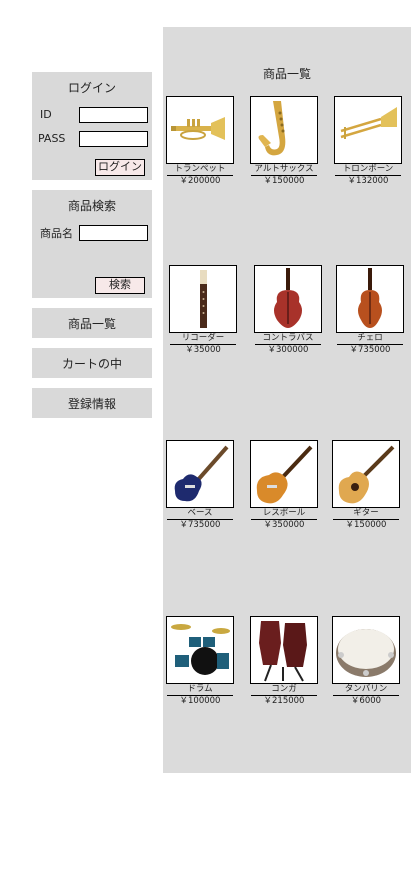 This screenshot has width=414, height=896. I want to click on product-card-drum: ドラム ￥100000, so click(200, 661).